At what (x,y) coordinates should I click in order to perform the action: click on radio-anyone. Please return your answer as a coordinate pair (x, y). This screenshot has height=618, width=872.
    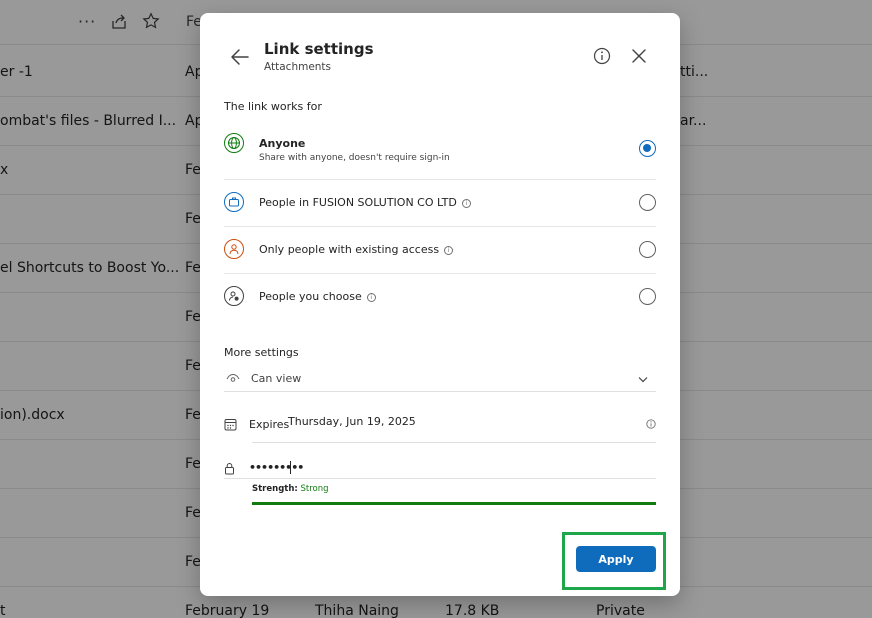
    Looking at the image, I should click on (647, 148).